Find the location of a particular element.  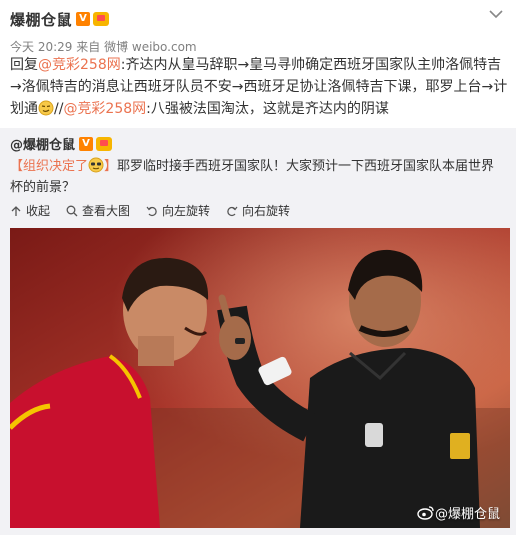

media-actions: 收起 查看大图 向左旋转 向右旋转 is located at coordinates (158, 210).